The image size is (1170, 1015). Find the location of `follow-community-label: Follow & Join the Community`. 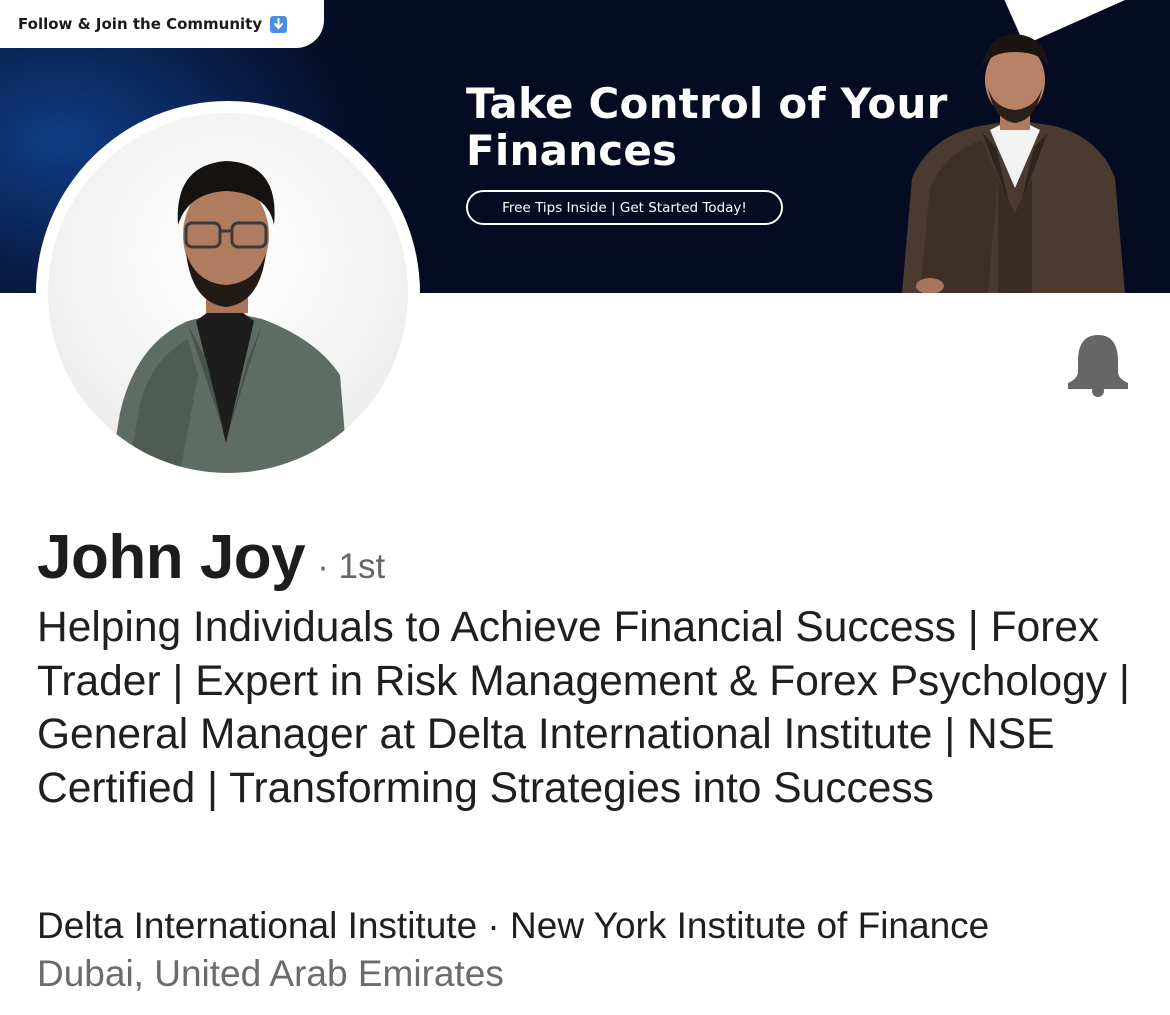

follow-community-label: Follow & Join the Community is located at coordinates (140, 24).